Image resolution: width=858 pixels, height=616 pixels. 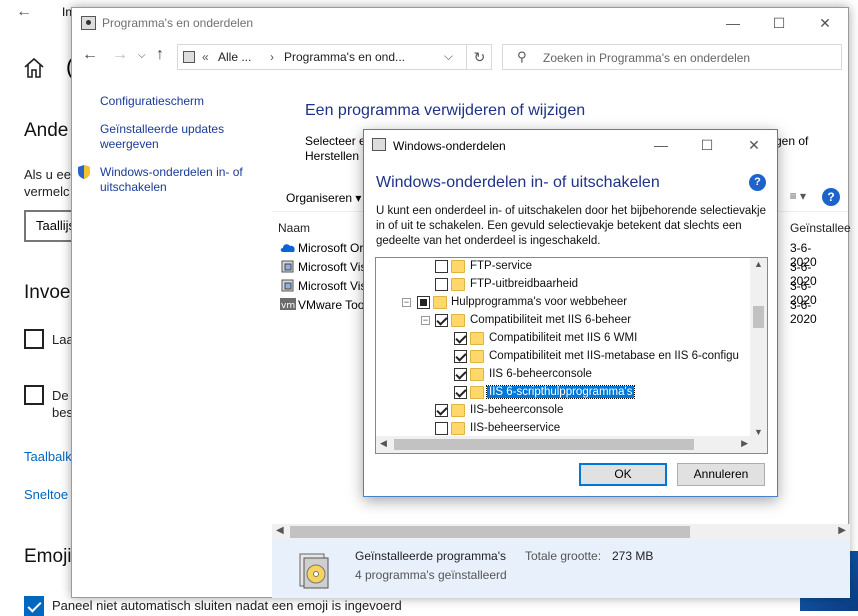 I want to click on cancel-button: Annuleren, so click(x=721, y=474).